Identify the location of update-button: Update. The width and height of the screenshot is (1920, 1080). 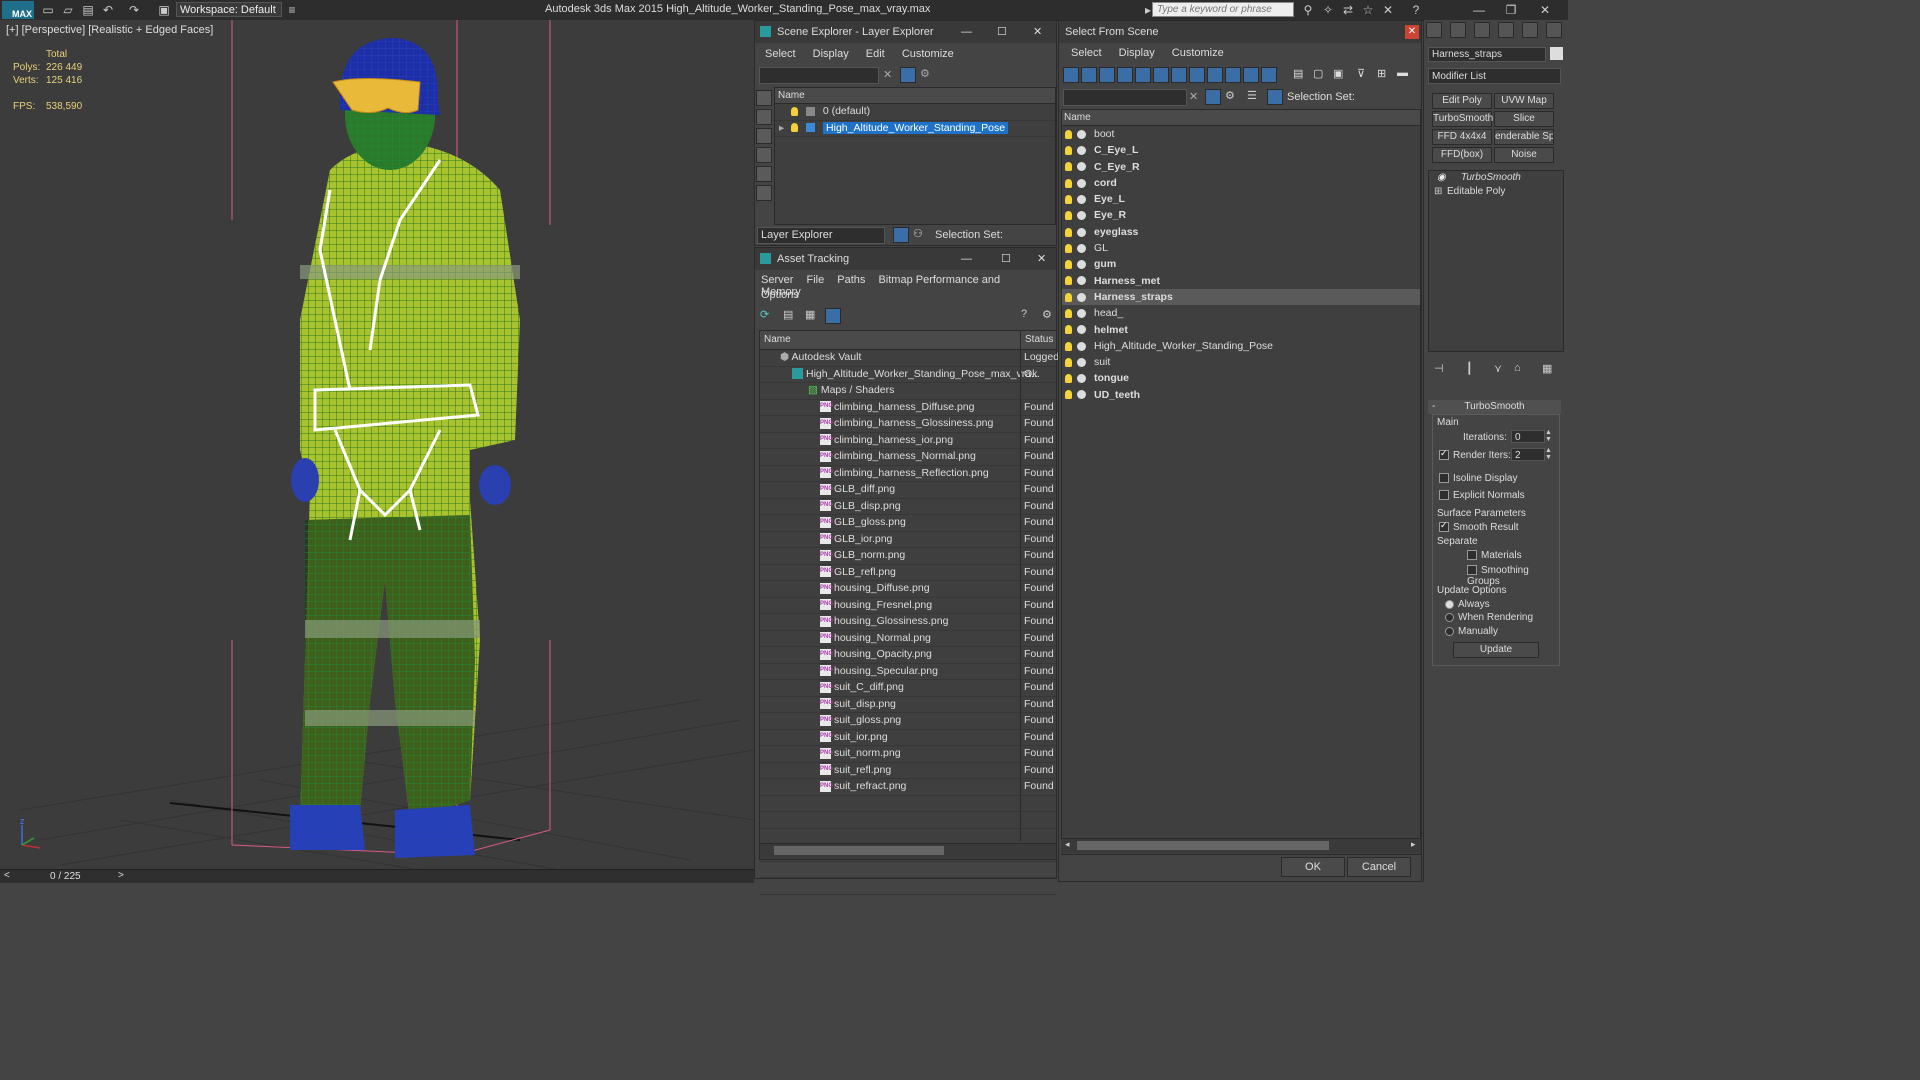
(1496, 650).